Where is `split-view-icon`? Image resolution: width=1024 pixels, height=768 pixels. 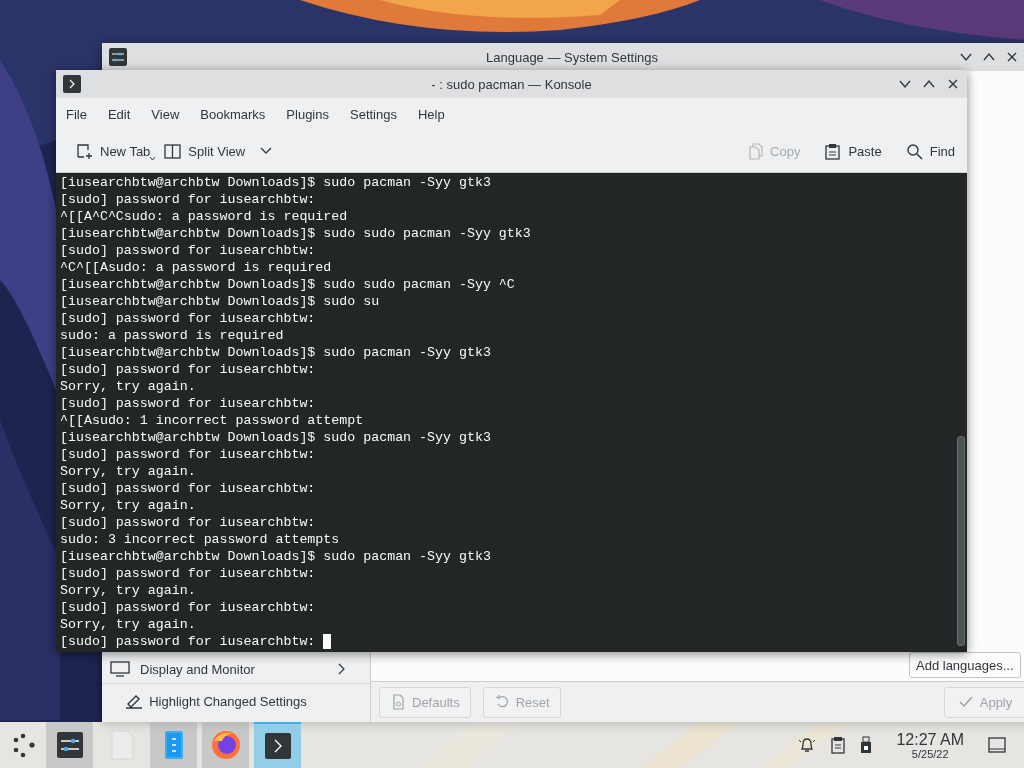
split-view-icon is located at coordinates (173, 151).